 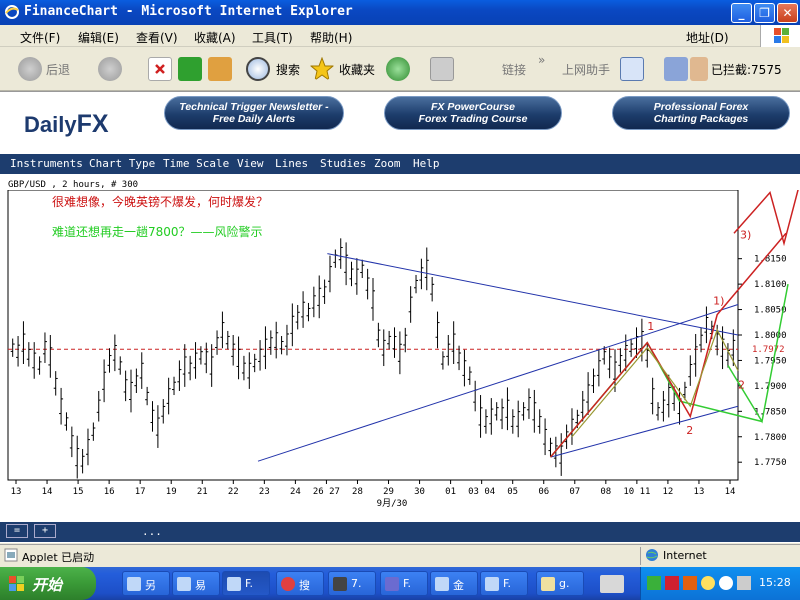 What do you see at coordinates (426, 163) in the screenshot?
I see `chart-menu-help: Help` at bounding box center [426, 163].